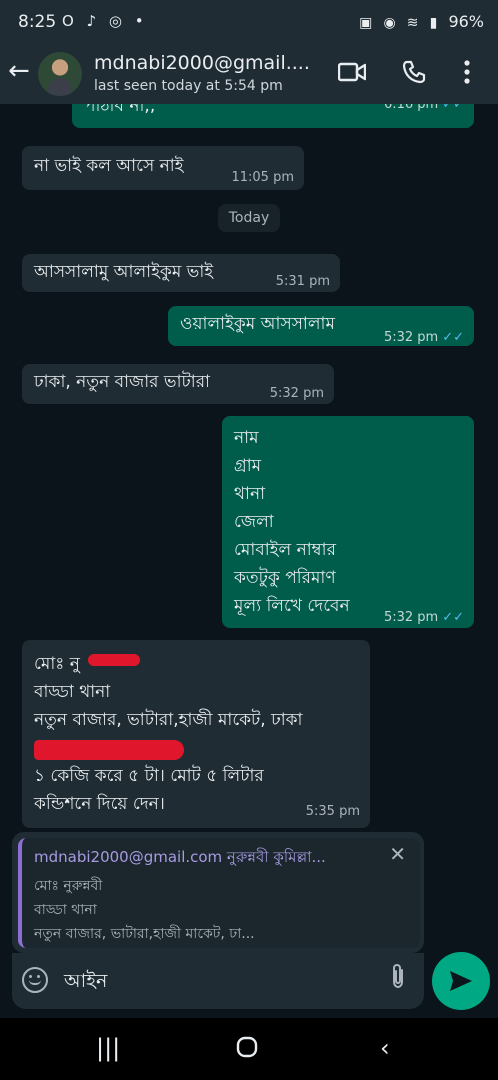 The width and height of the screenshot is (498, 1080). What do you see at coordinates (168, 720) in the screenshot?
I see `message-line: নতুন বাজার, ভাটারা,হাজী মাকেট, ঢাকা` at bounding box center [168, 720].